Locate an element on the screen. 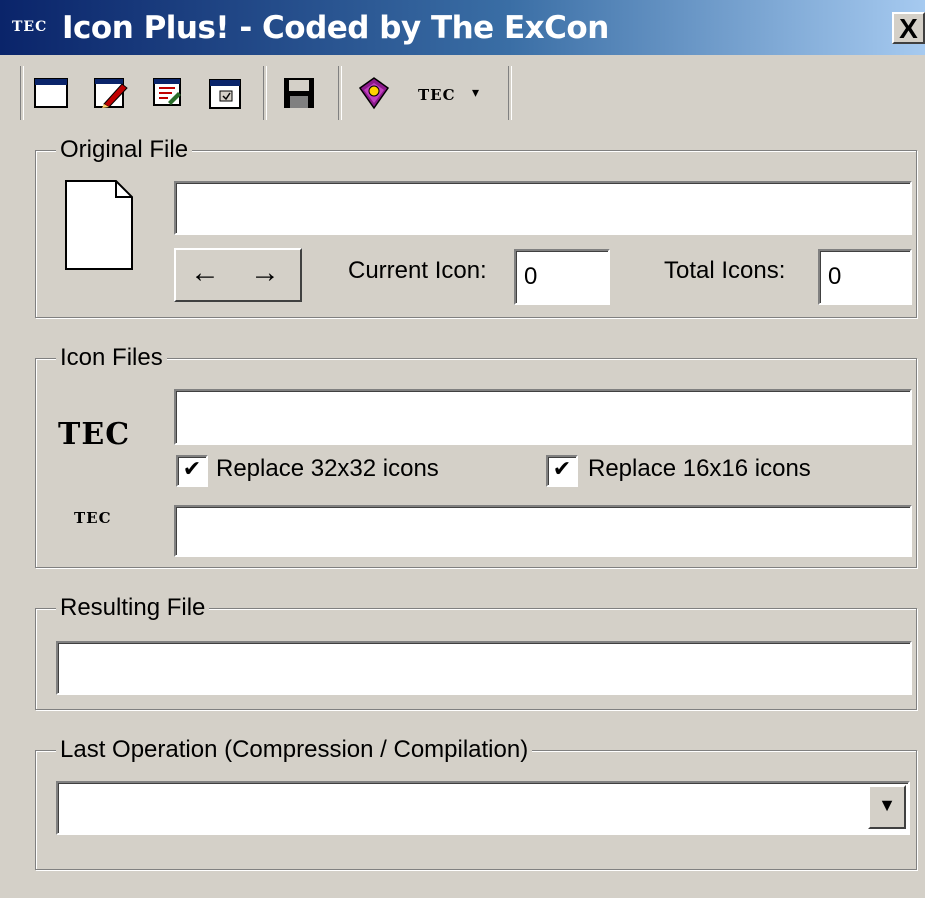 This screenshot has height=898, width=925. help-book-icon is located at coordinates (374, 93).